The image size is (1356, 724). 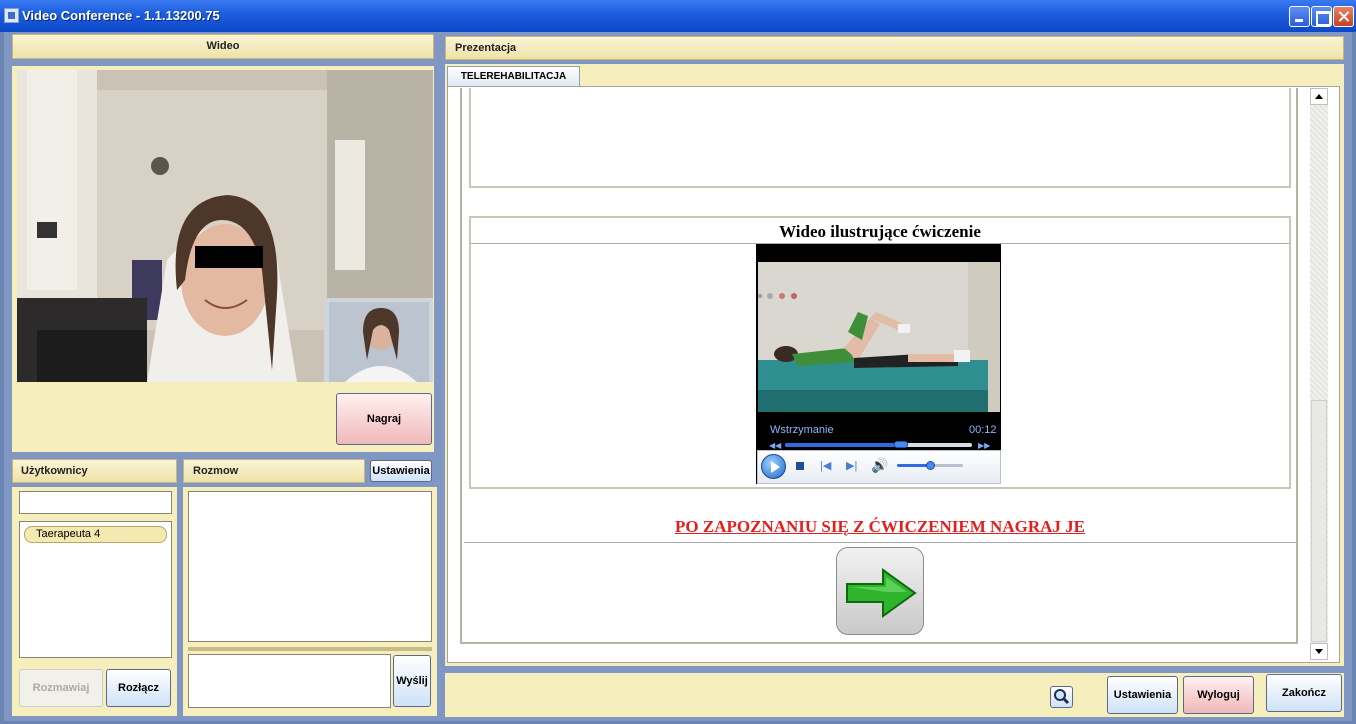 What do you see at coordinates (94, 471) in the screenshot?
I see `users-header: Użytkownicy` at bounding box center [94, 471].